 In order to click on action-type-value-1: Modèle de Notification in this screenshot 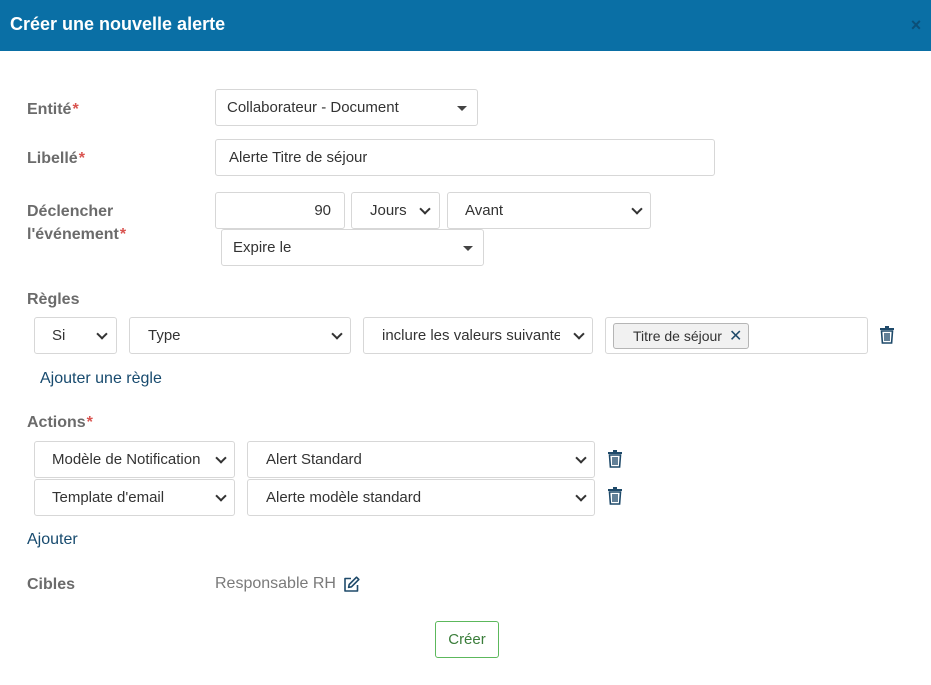, I will do `click(126, 459)`.